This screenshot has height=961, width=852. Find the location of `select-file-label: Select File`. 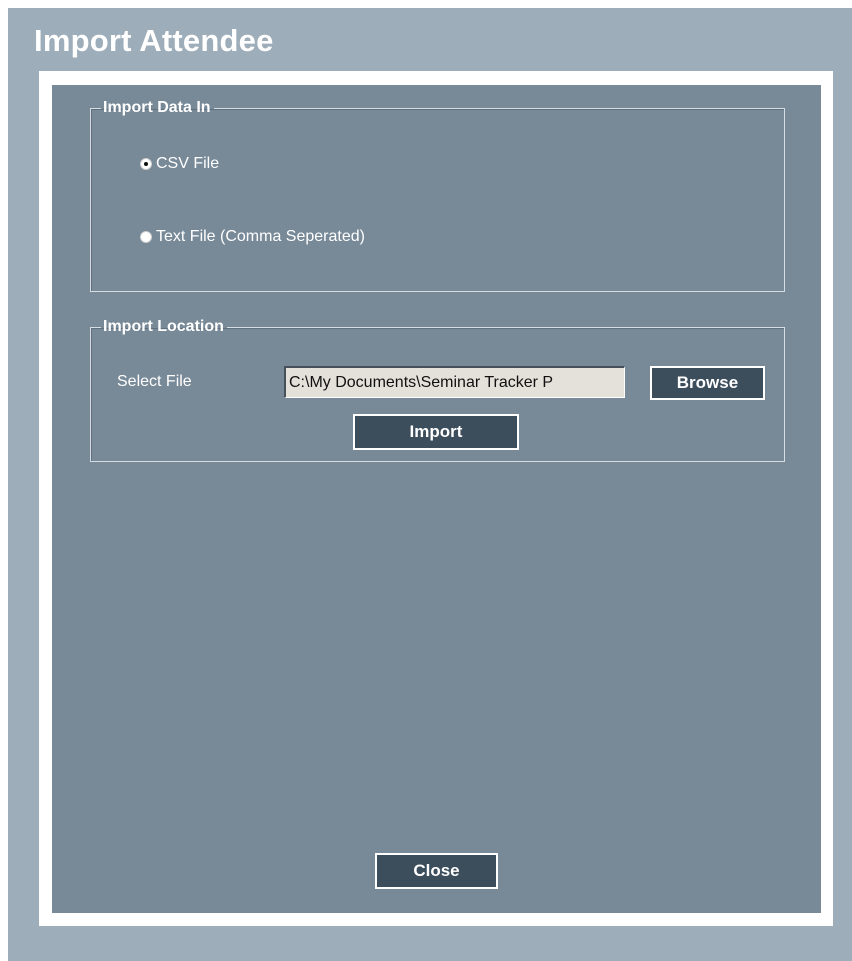

select-file-label: Select File is located at coordinates (154, 381).